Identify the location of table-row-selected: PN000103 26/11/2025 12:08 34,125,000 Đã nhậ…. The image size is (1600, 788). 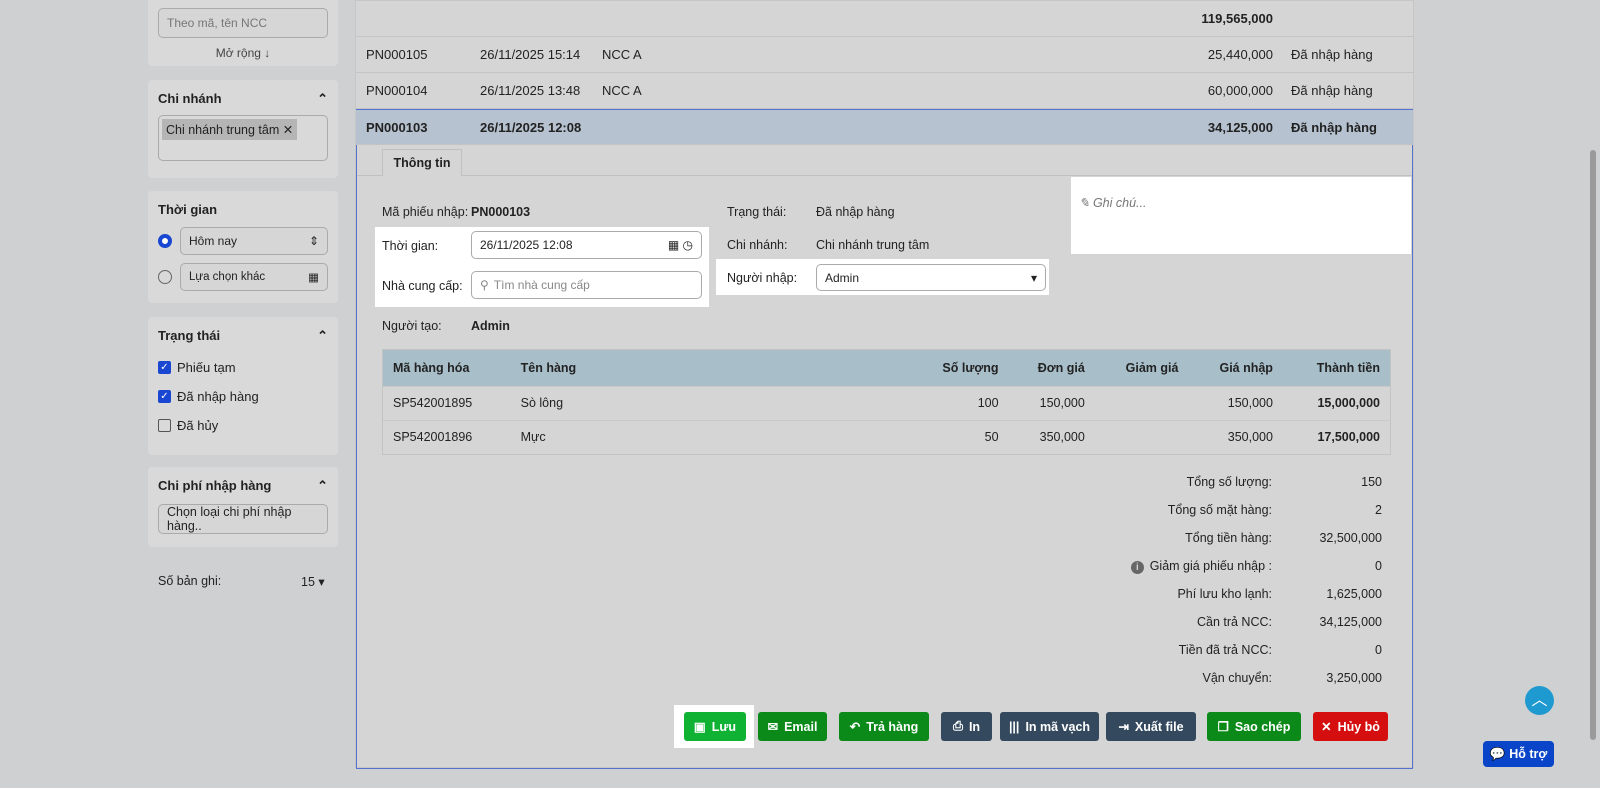
(884, 127).